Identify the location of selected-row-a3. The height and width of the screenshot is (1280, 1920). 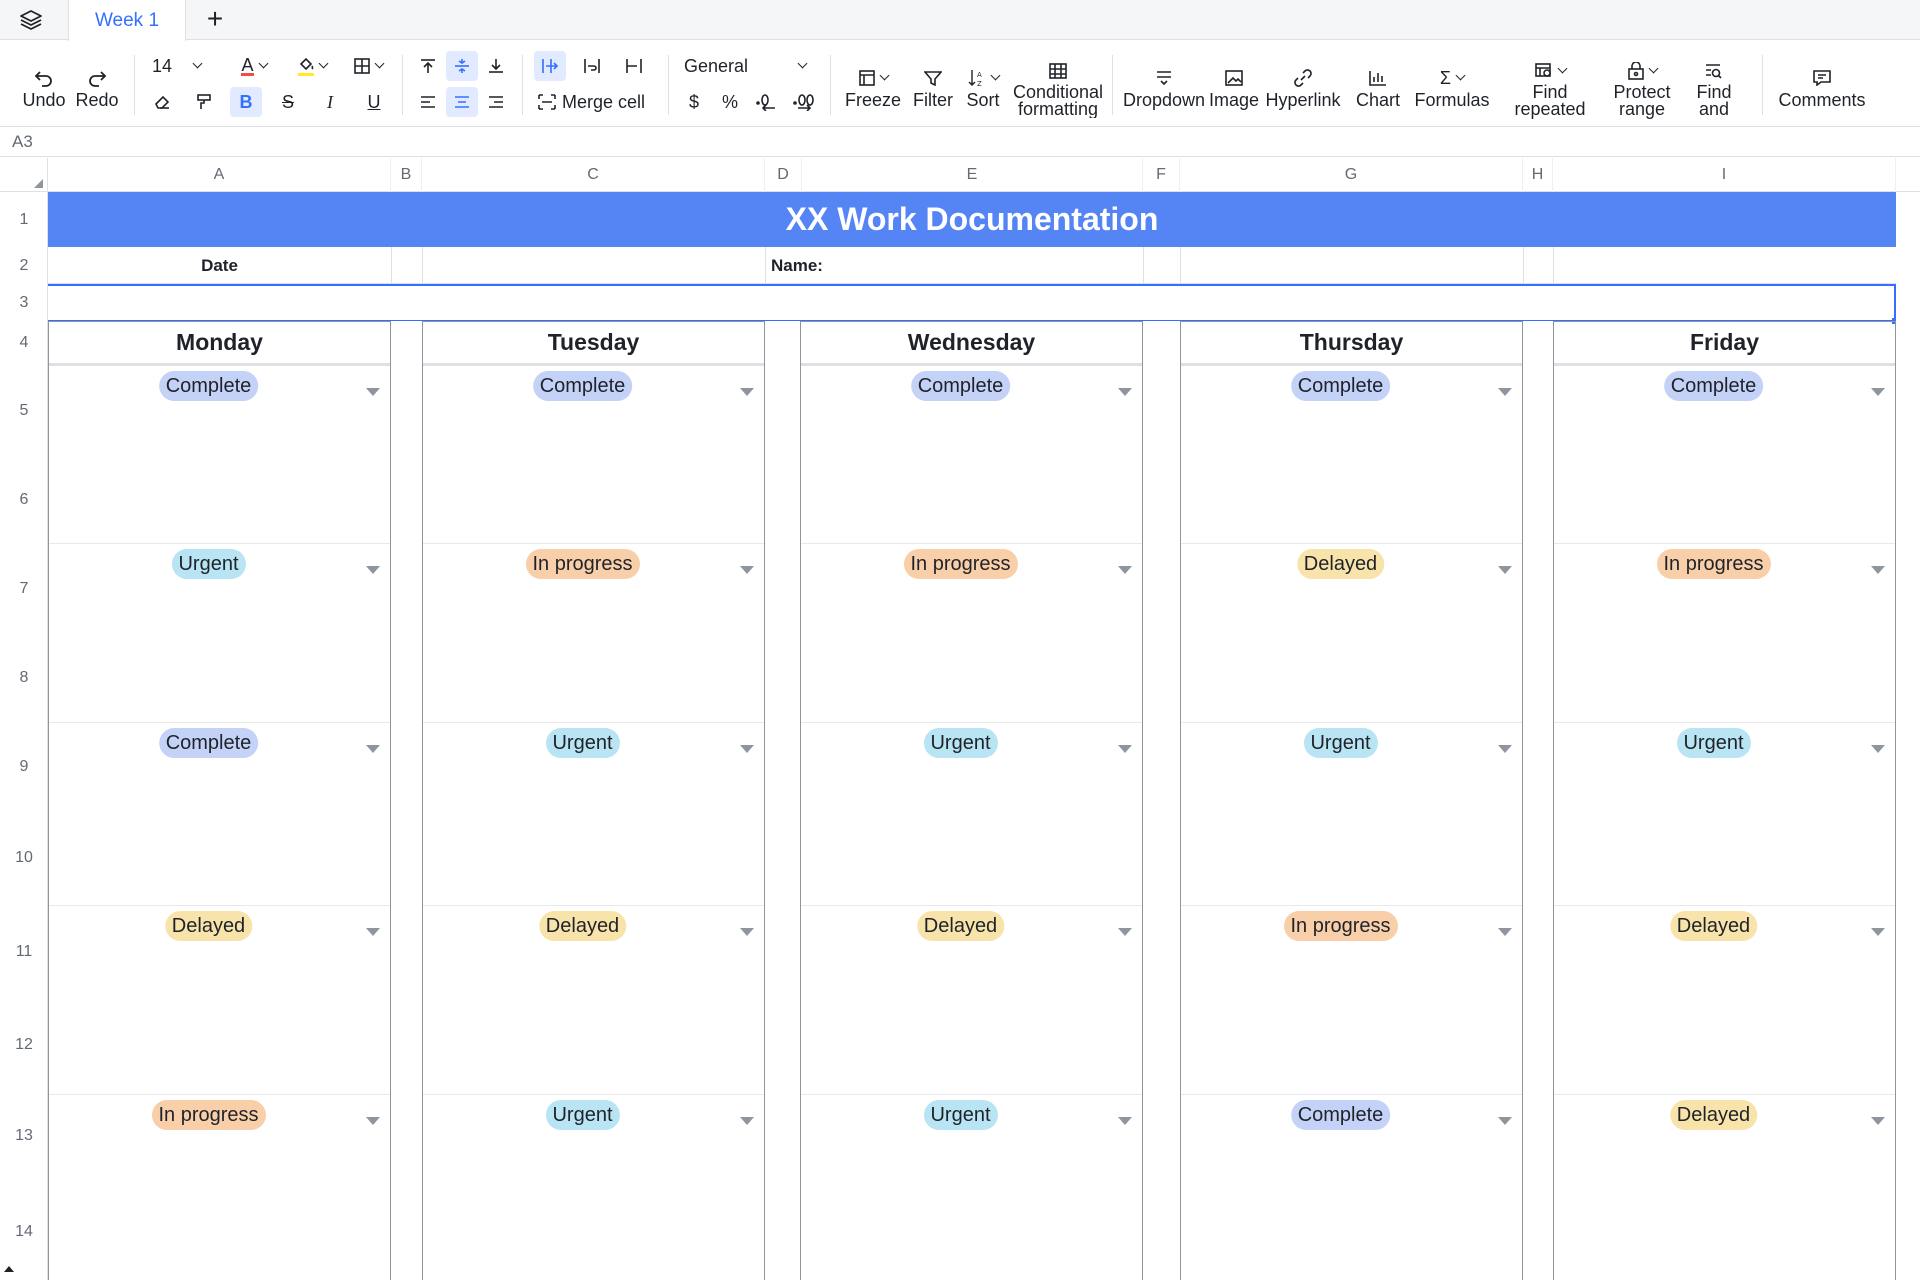
(972, 304).